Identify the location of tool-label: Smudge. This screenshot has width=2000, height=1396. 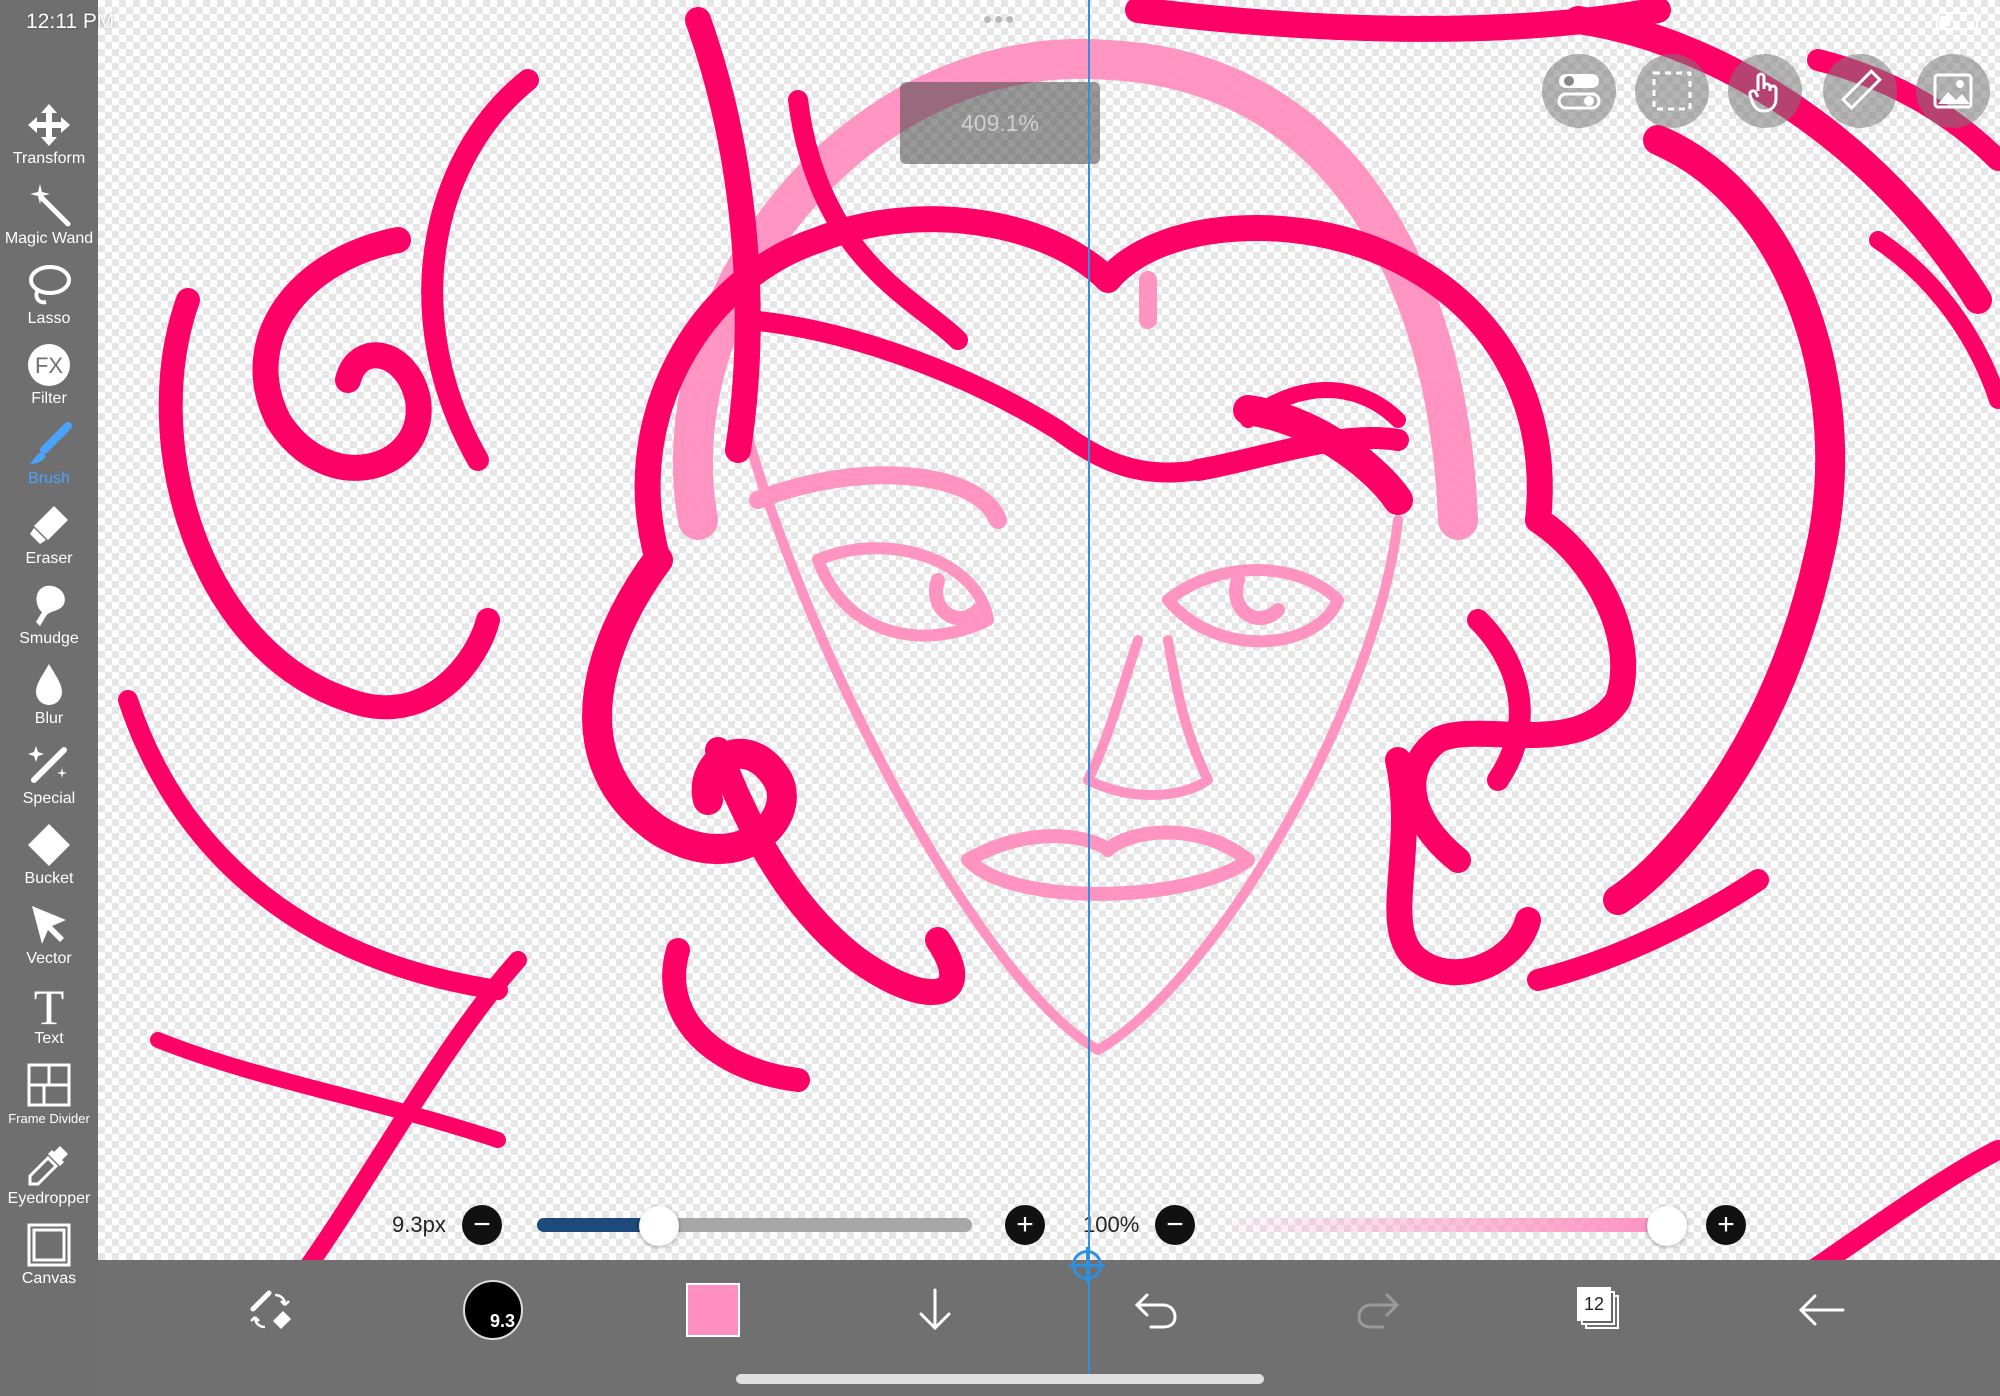
(49, 638).